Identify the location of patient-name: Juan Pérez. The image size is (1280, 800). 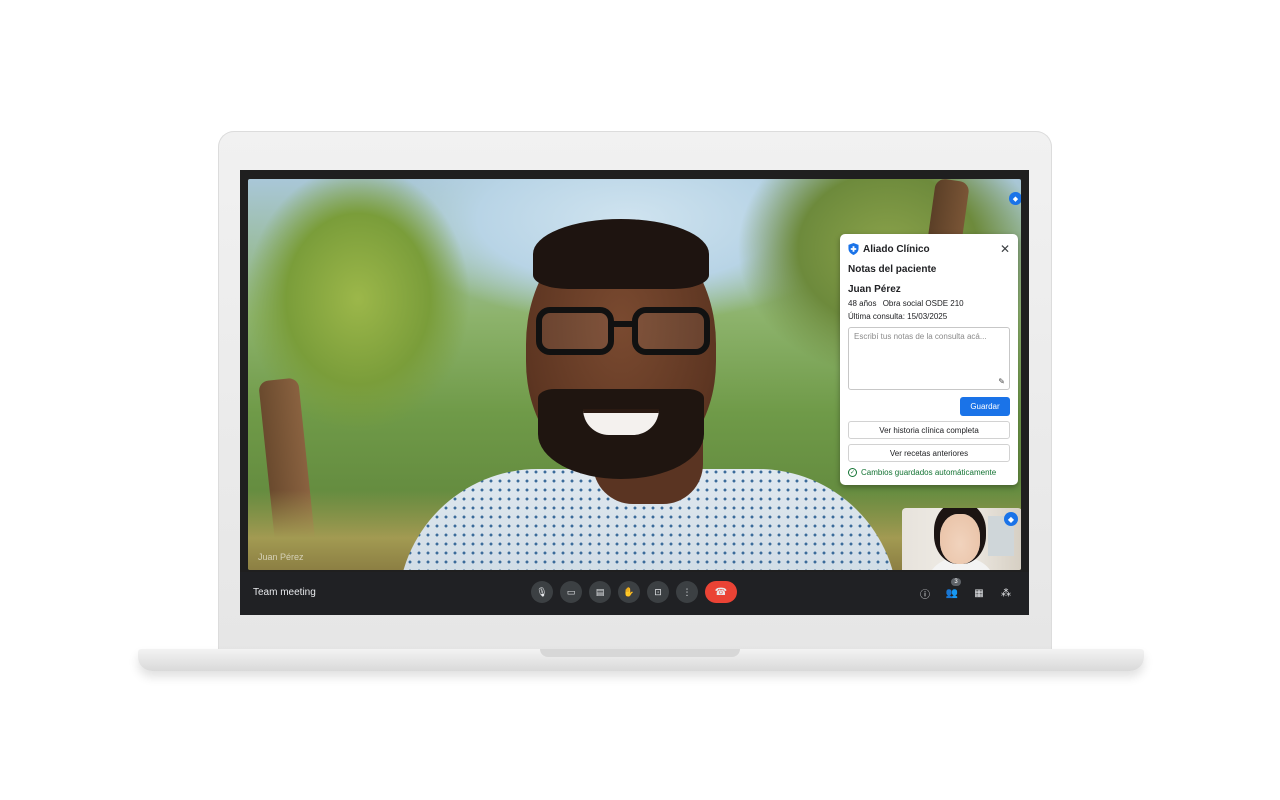
(874, 289).